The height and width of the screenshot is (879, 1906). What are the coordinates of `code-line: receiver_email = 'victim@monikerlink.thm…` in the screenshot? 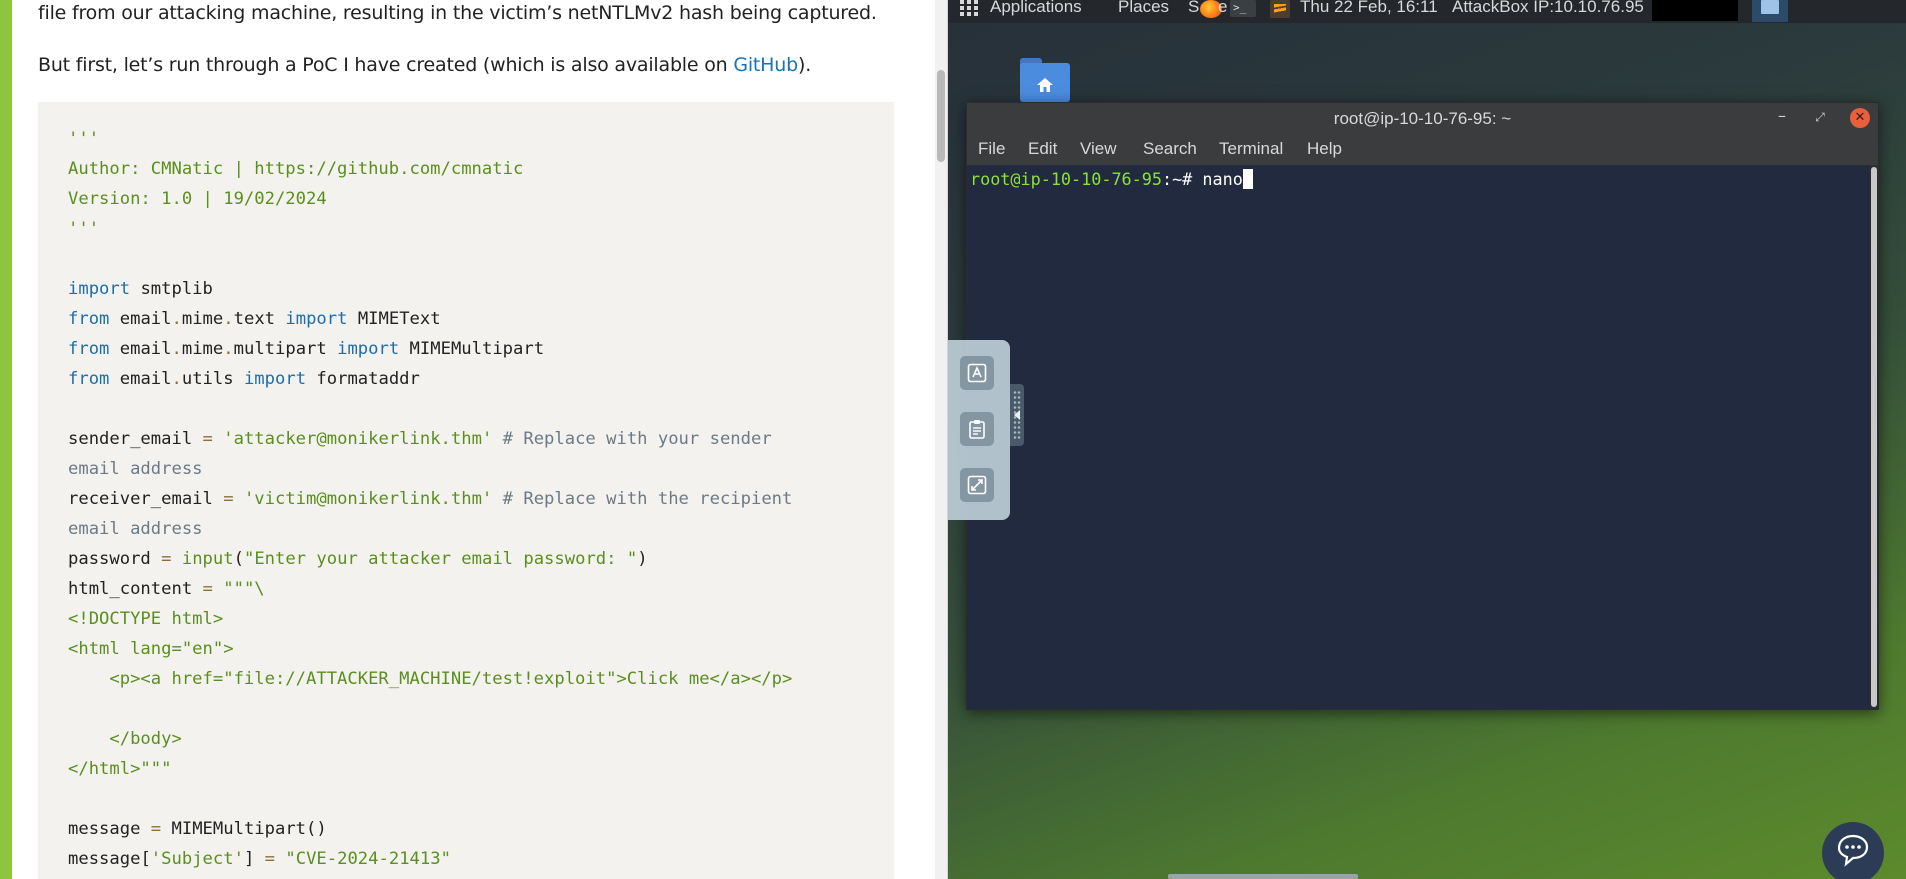 It's located at (430, 499).